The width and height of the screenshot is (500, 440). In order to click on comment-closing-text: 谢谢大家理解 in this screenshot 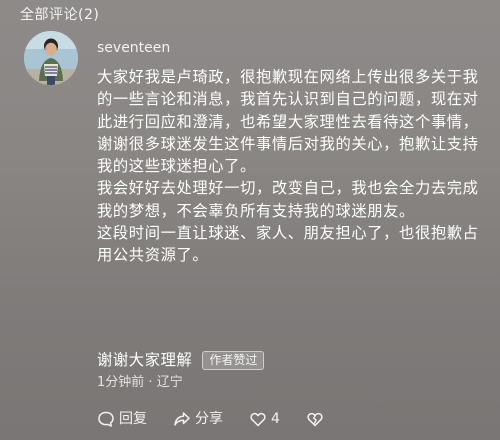, I will do `click(145, 360)`.